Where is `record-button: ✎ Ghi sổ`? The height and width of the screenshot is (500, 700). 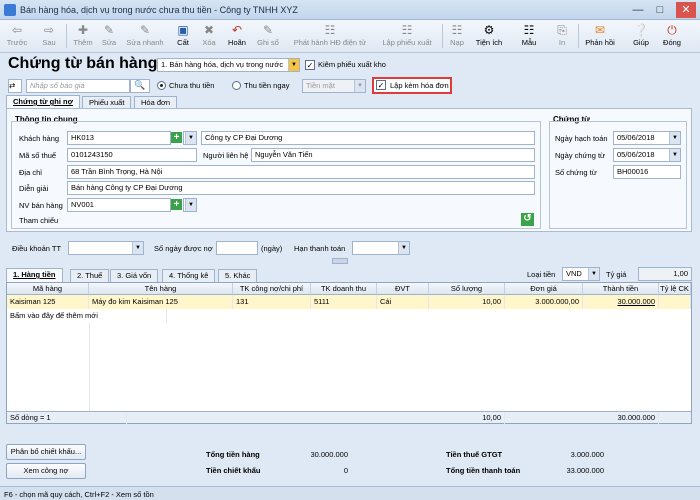
record-button: ✎ Ghi sổ is located at coordinates (268, 36).